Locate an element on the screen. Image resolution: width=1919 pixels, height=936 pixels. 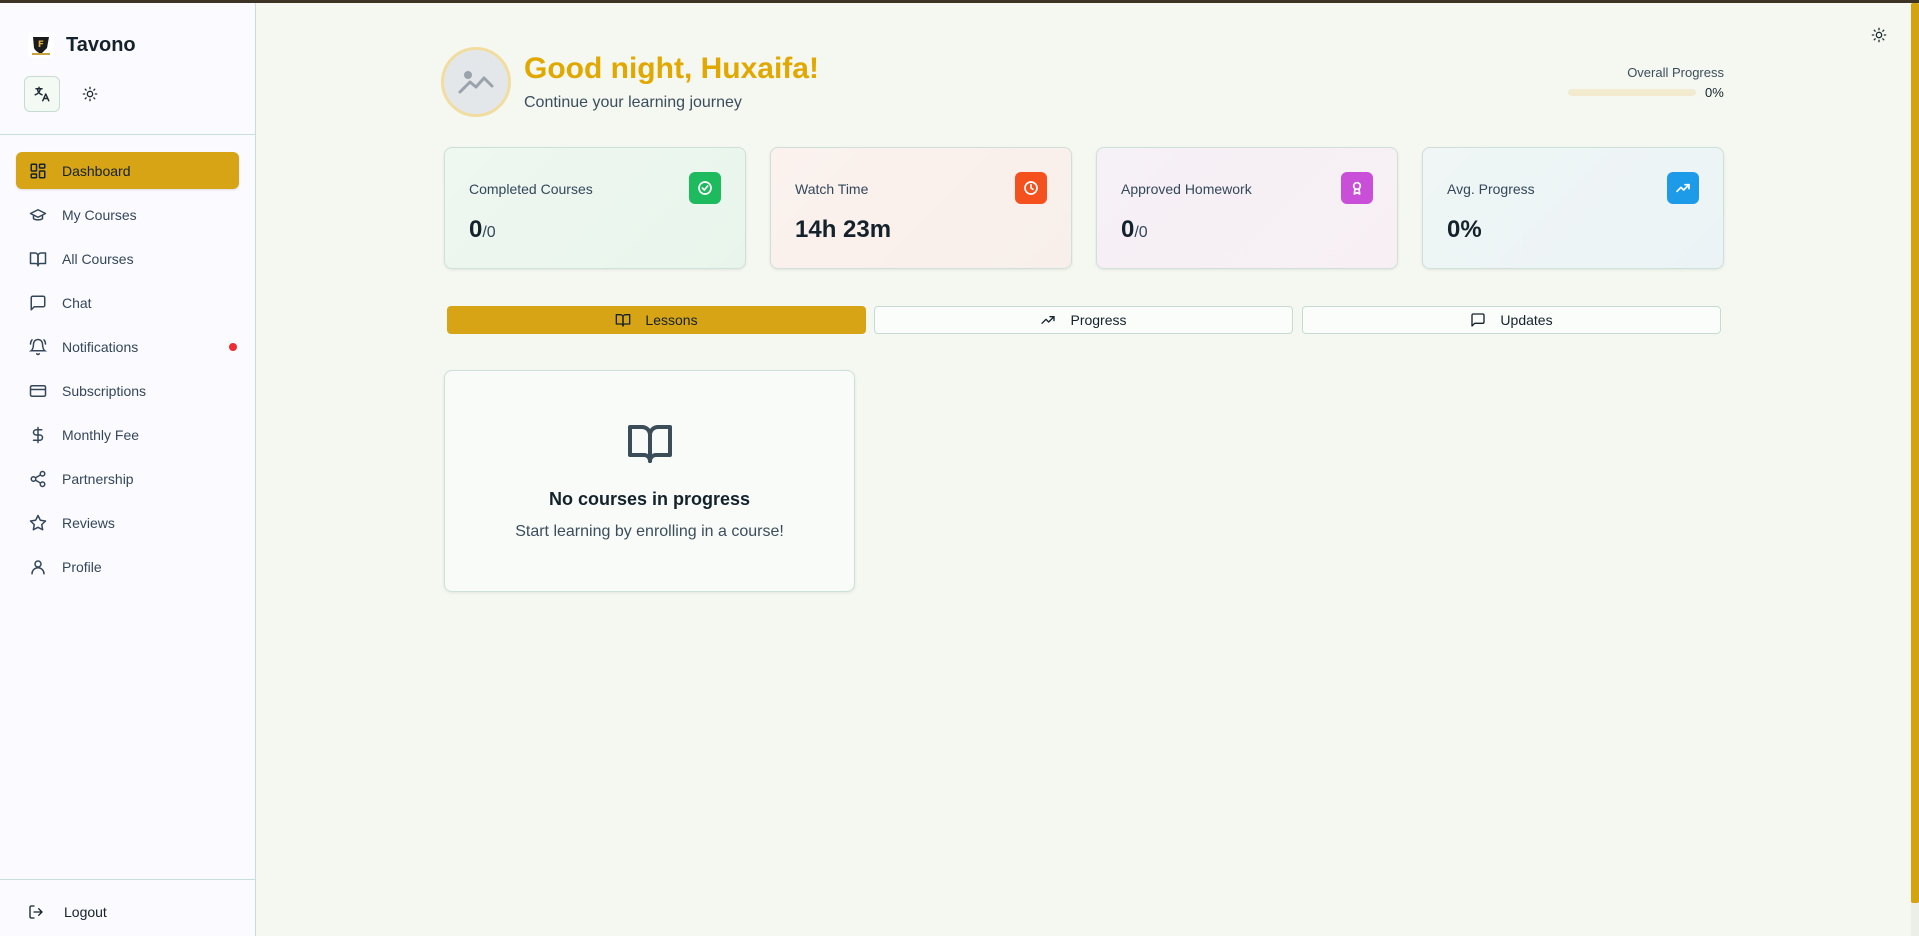
sidebar-divider is located at coordinates (127, 134).